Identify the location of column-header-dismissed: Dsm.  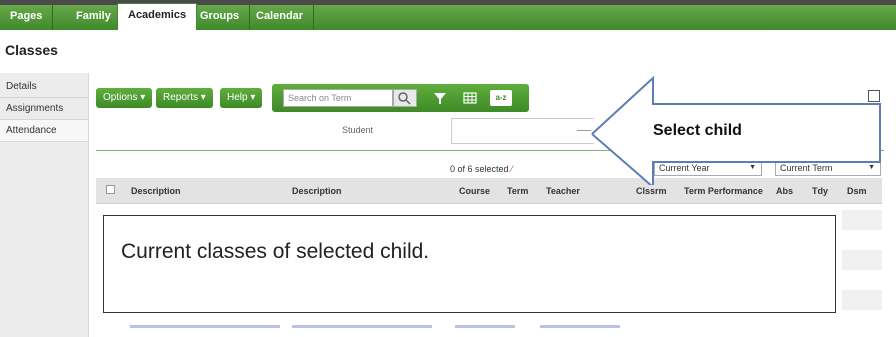
(857, 191).